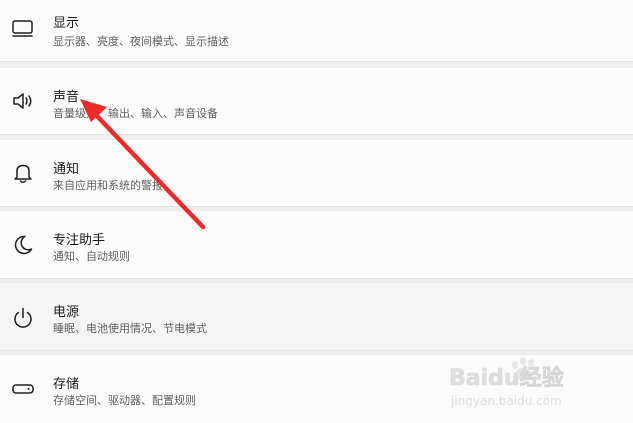  What do you see at coordinates (135, 113) in the screenshot?
I see `settings-item-subtitle: 音量级别、输出、输入、声音设备` at bounding box center [135, 113].